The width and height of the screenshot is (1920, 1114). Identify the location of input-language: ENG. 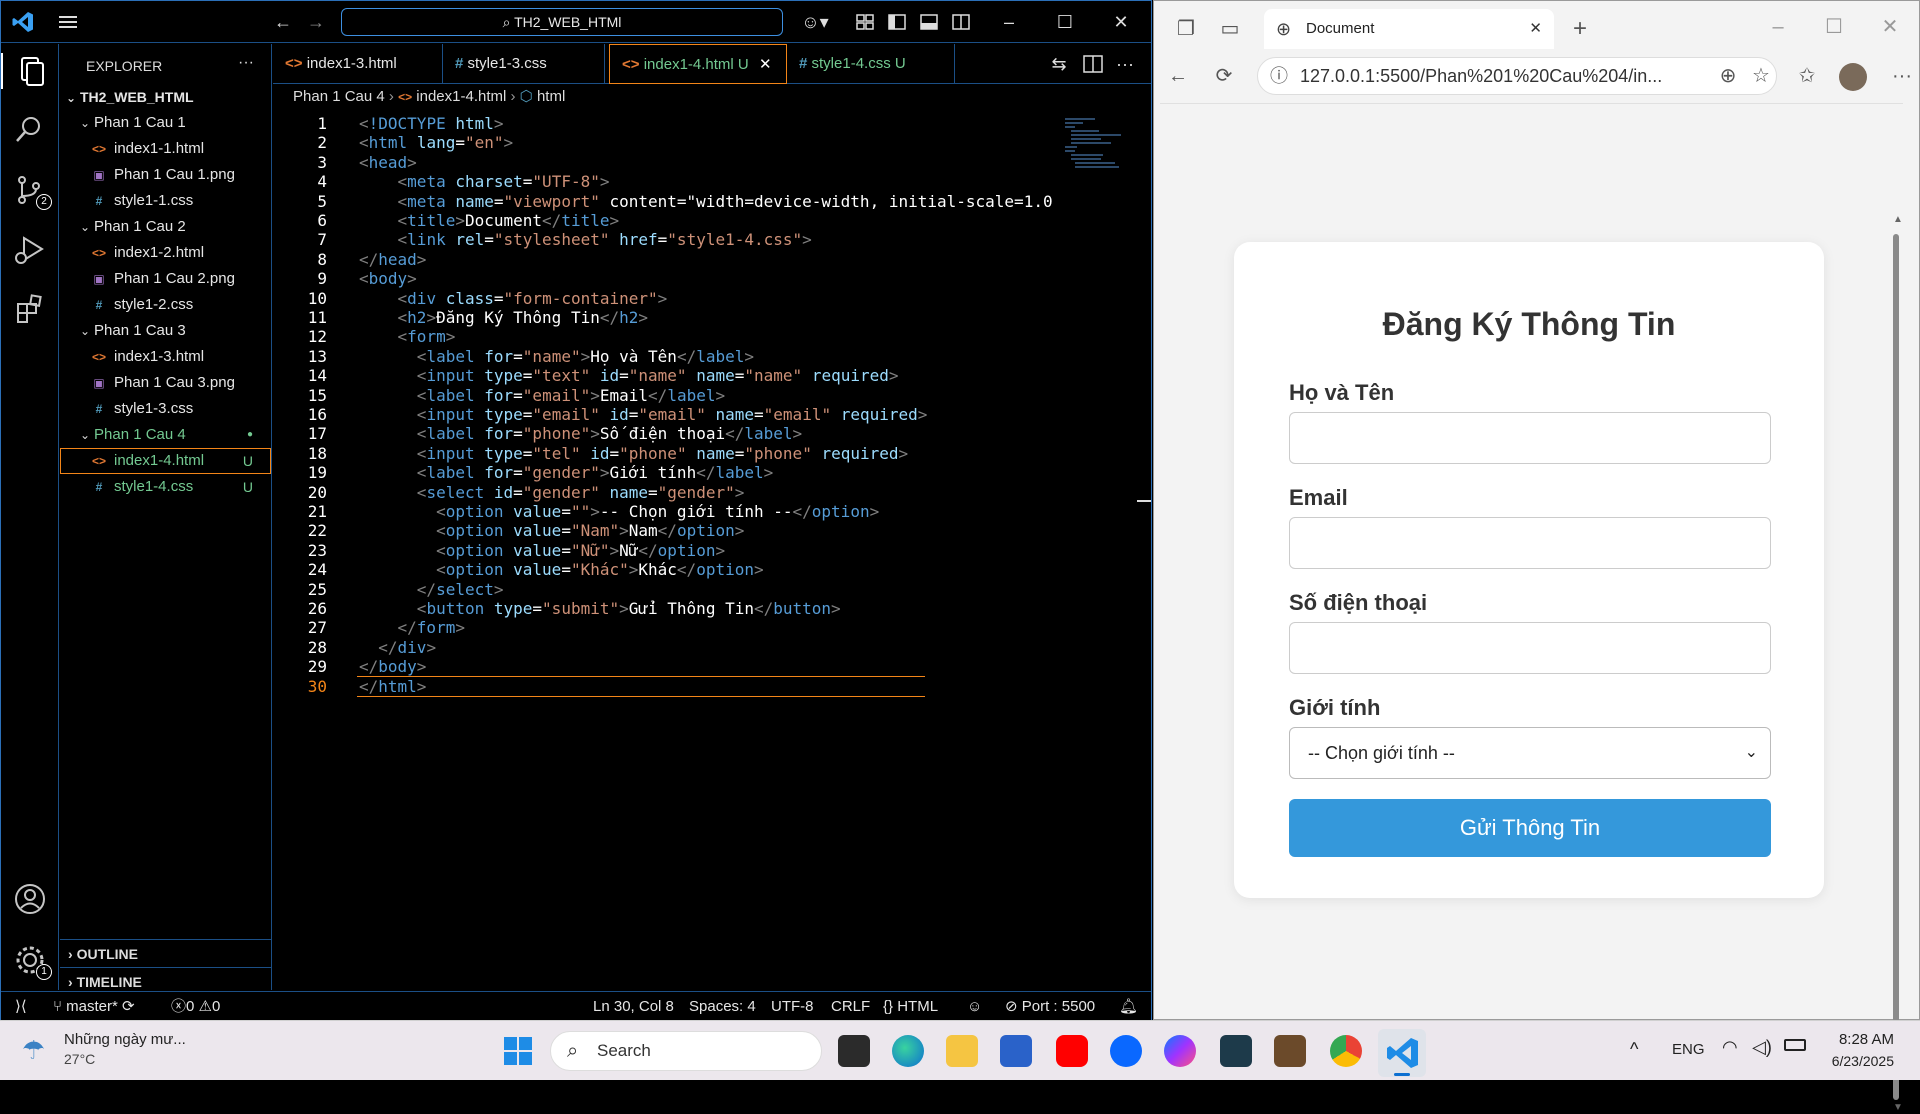
(1688, 1049).